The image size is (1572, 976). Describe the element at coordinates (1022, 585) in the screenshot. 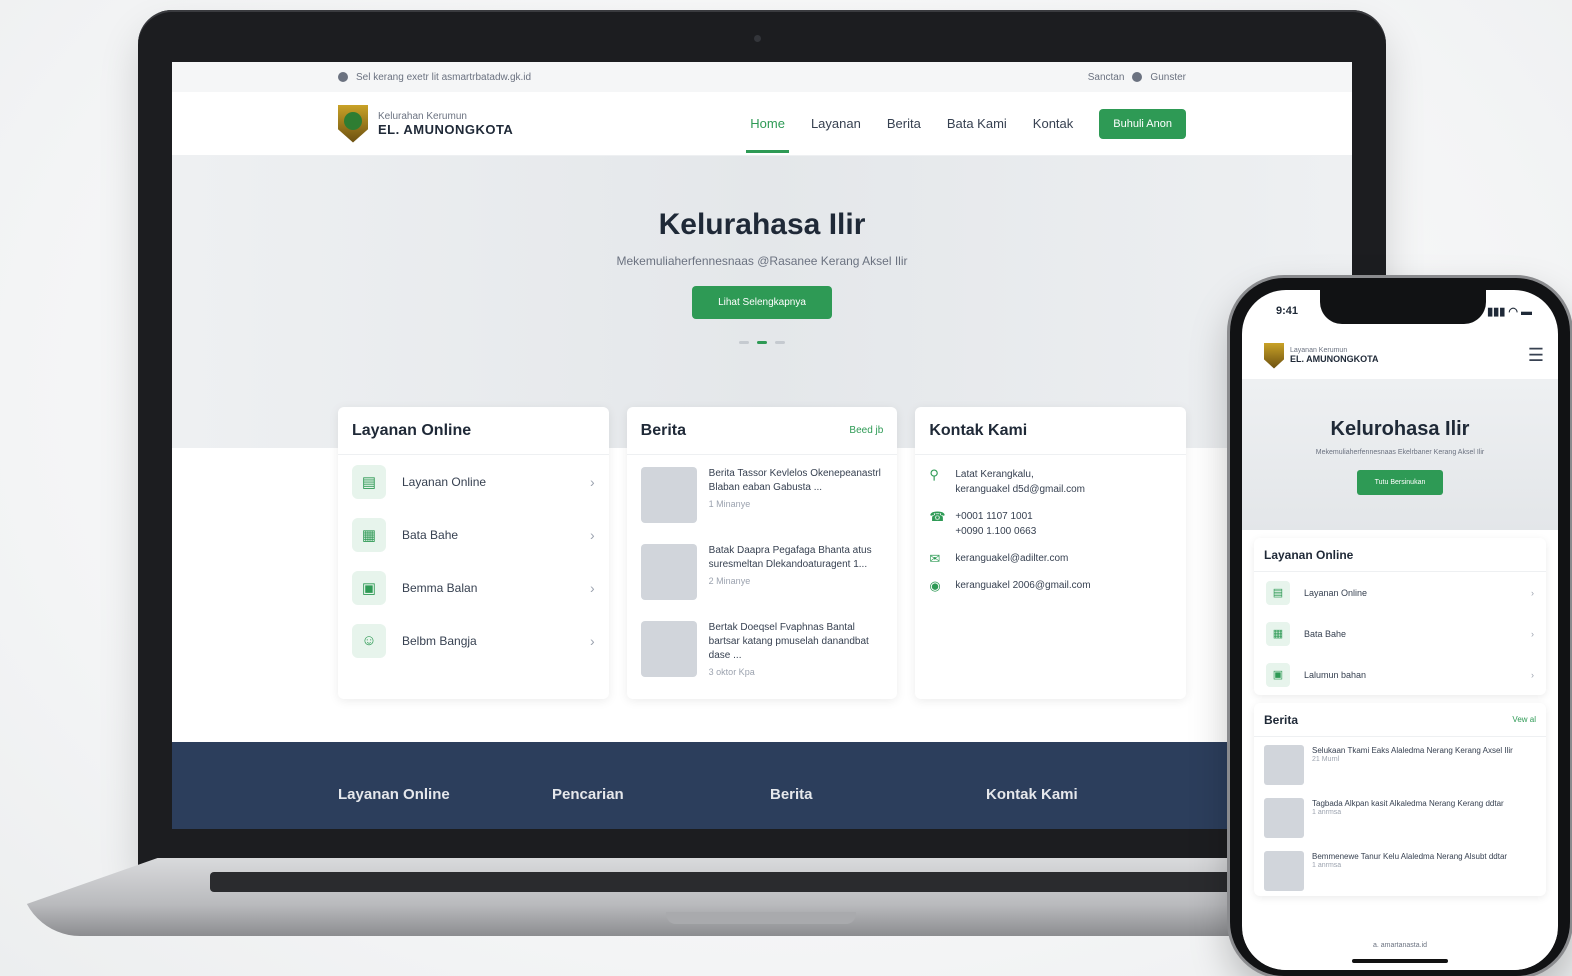

I see `contact-line: keranguakel 2006@gmail.com` at that location.